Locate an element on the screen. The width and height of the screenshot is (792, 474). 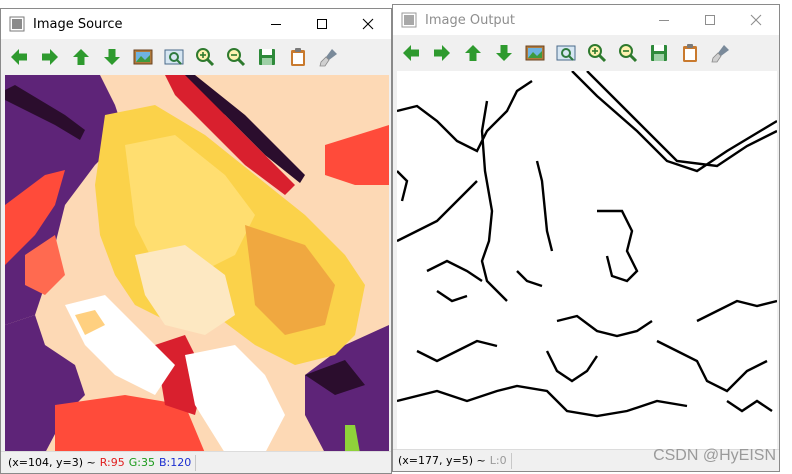
watermark-text: CSDN @HyEISN is located at coordinates (714, 455).